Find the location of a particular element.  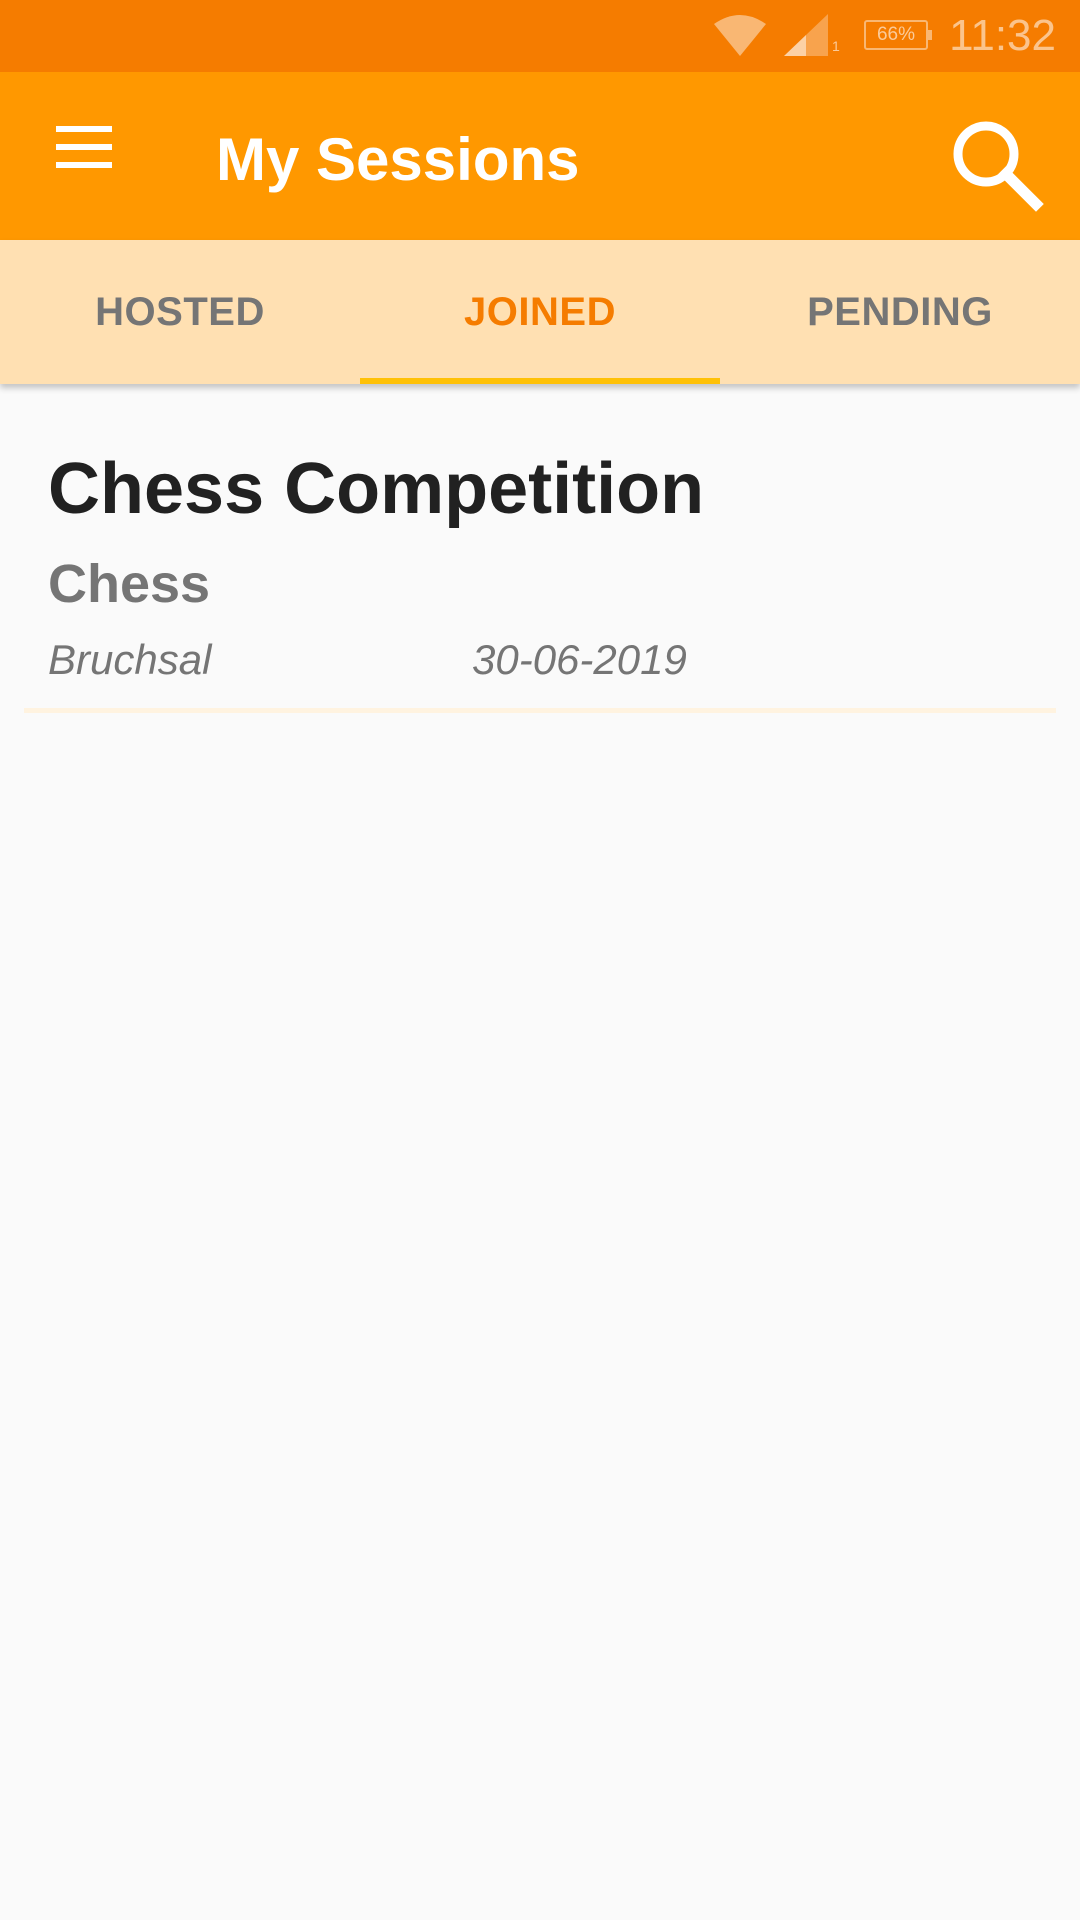

battery-percent: 66% is located at coordinates (896, 34).